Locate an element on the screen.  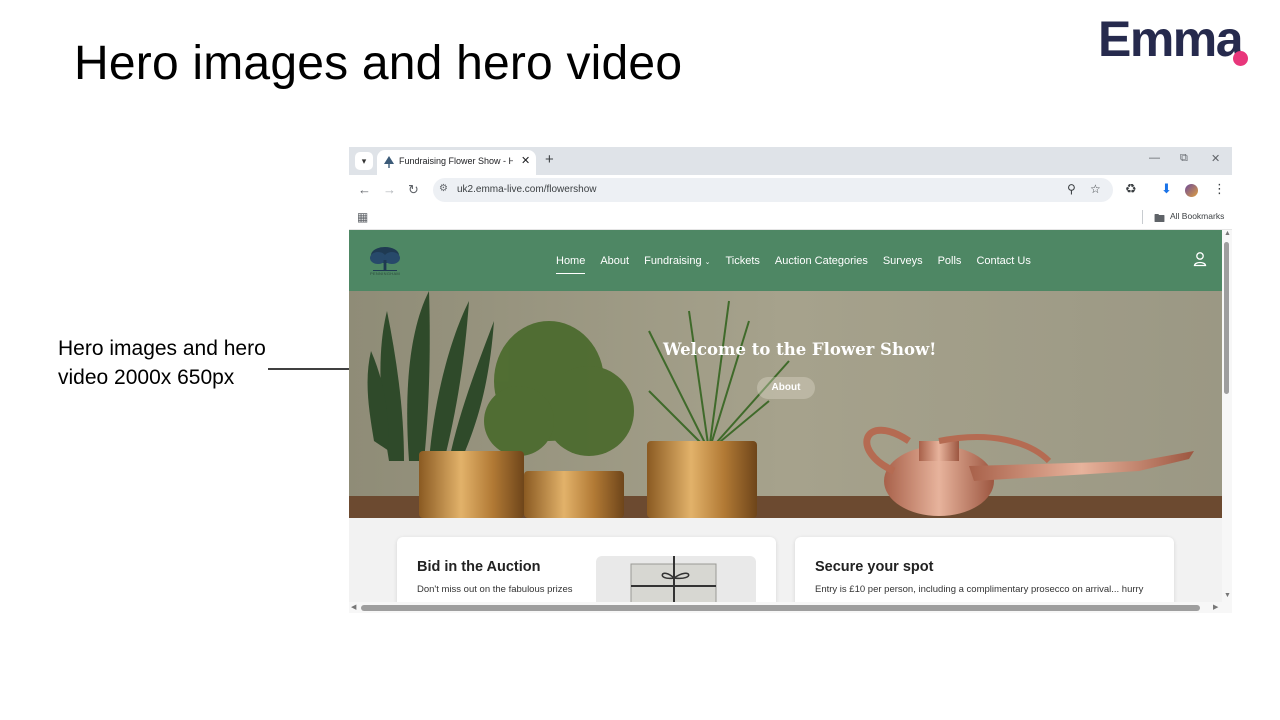
address-bar: ⚙ uk2.emma-live.com/flowershow ⚲ ☆ is located at coordinates (773, 190).